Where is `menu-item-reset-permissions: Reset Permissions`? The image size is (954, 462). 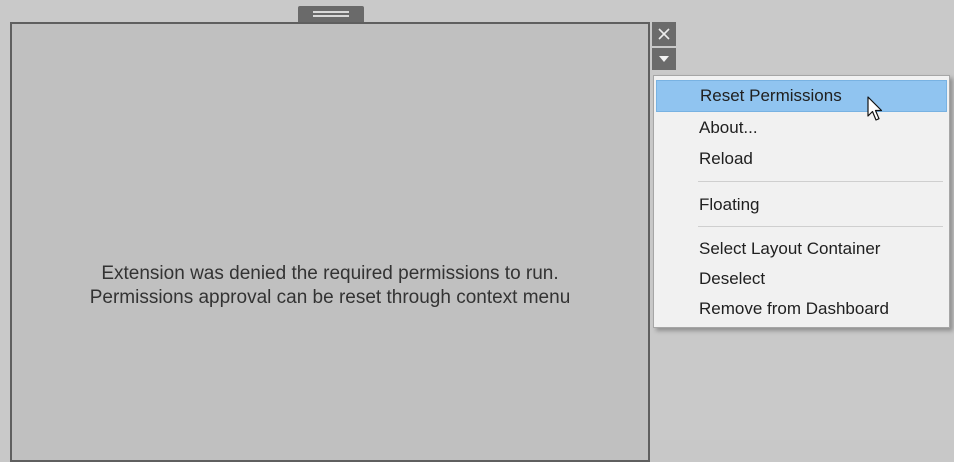
menu-item-reset-permissions: Reset Permissions is located at coordinates (801, 96).